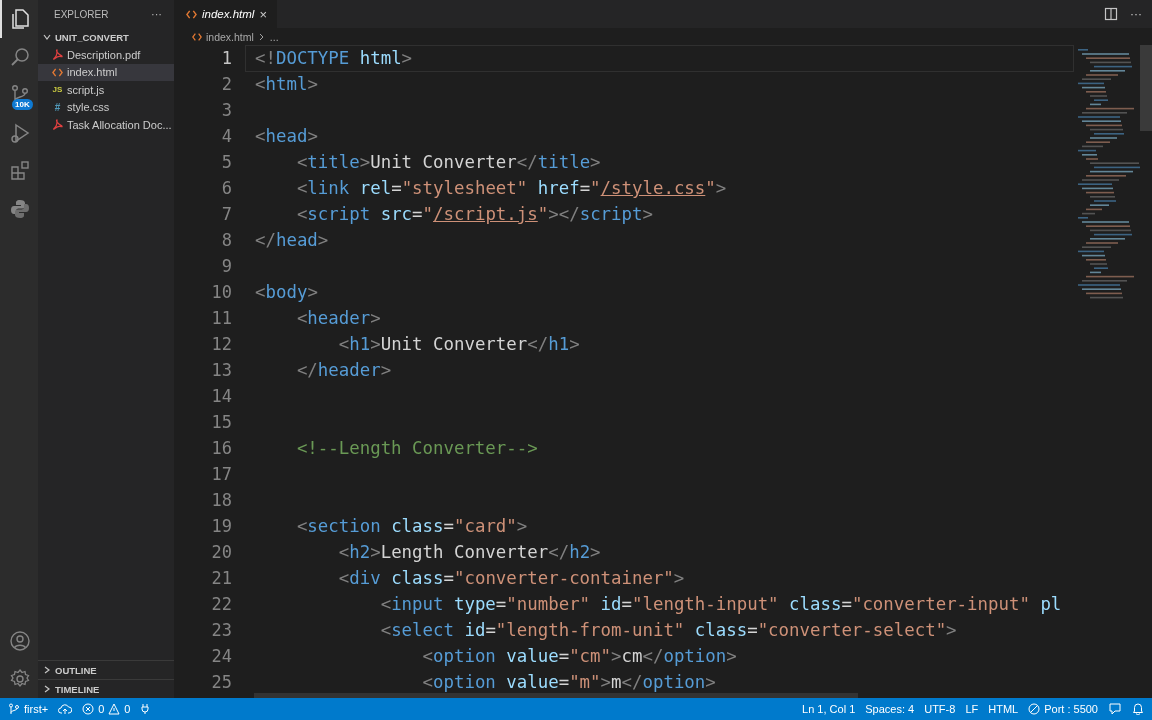 The image size is (1152, 720). What do you see at coordinates (940, 709) in the screenshot?
I see `status-item: UTF-8` at bounding box center [940, 709].